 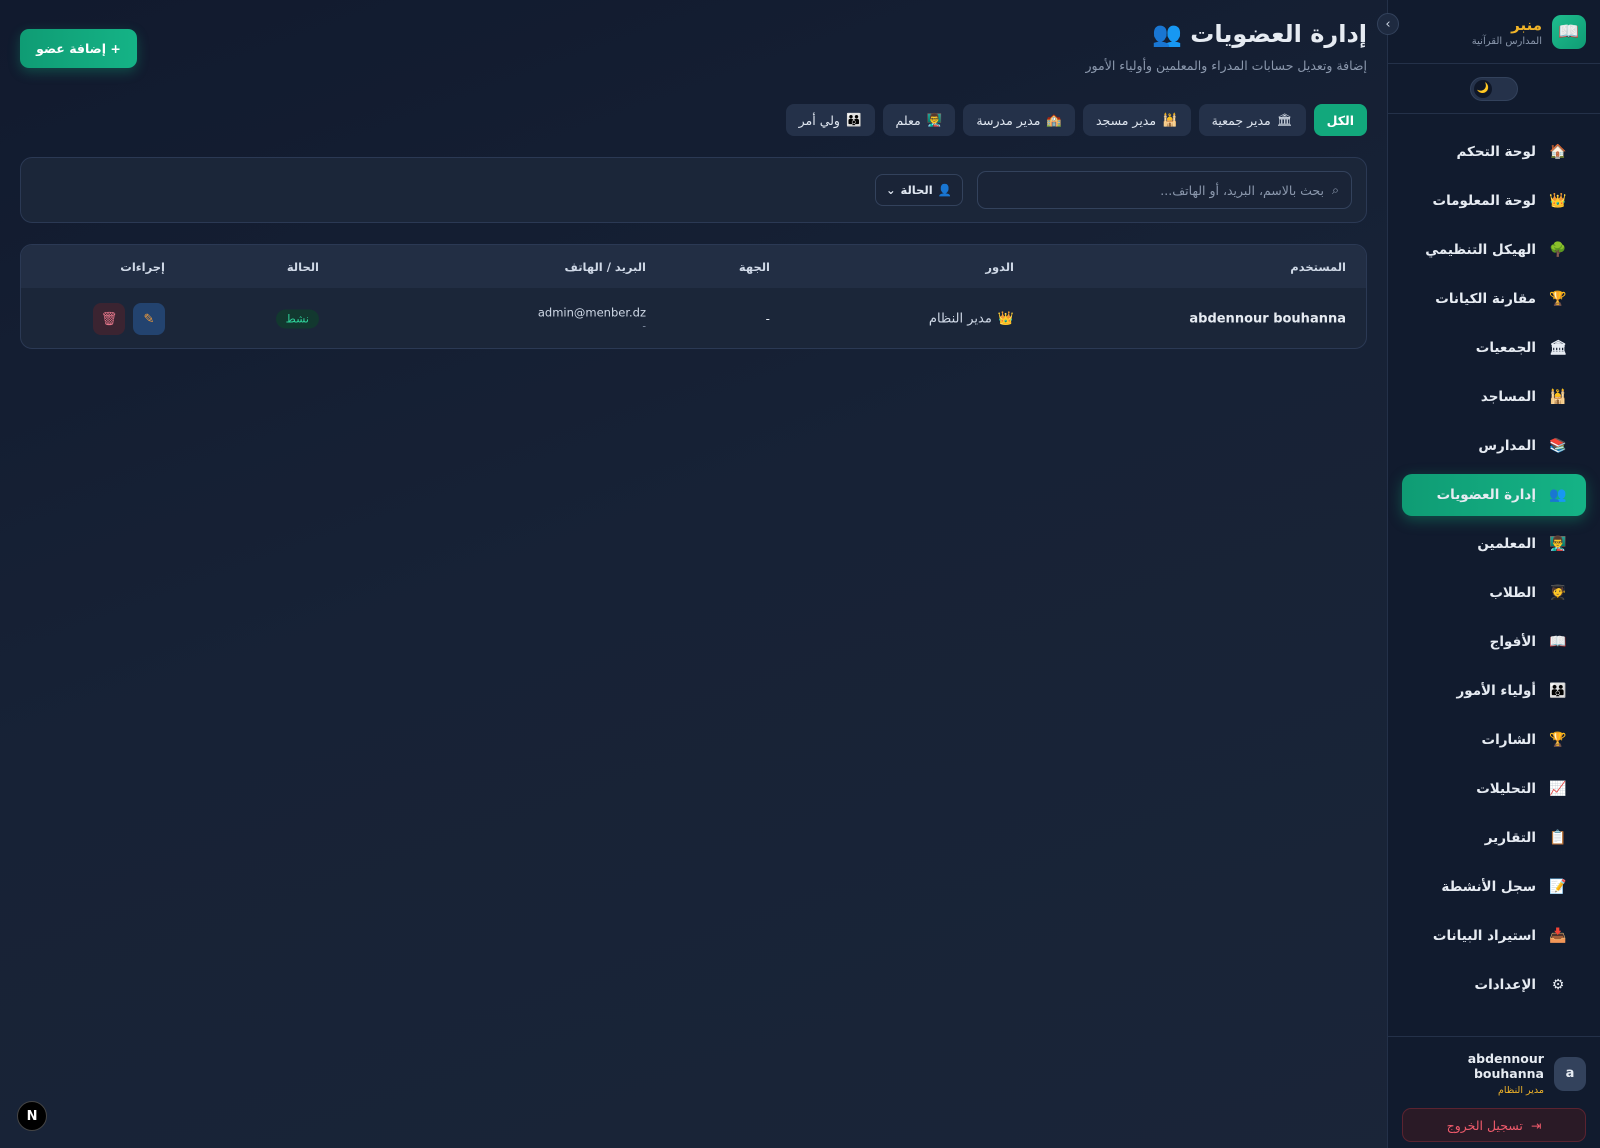 What do you see at coordinates (1569, 31) in the screenshot?
I see `book-icon: 📖` at bounding box center [1569, 31].